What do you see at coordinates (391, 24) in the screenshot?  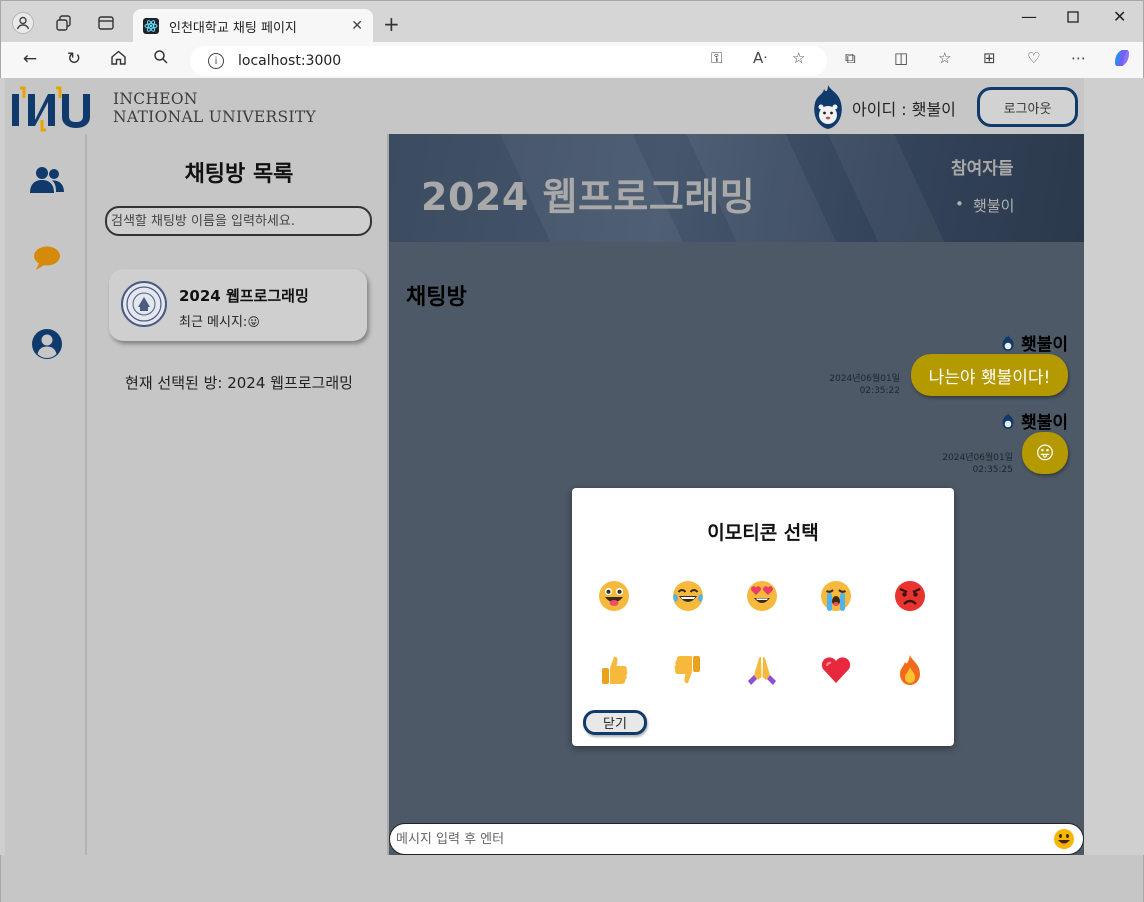 I see `new-tab-icon: +` at bounding box center [391, 24].